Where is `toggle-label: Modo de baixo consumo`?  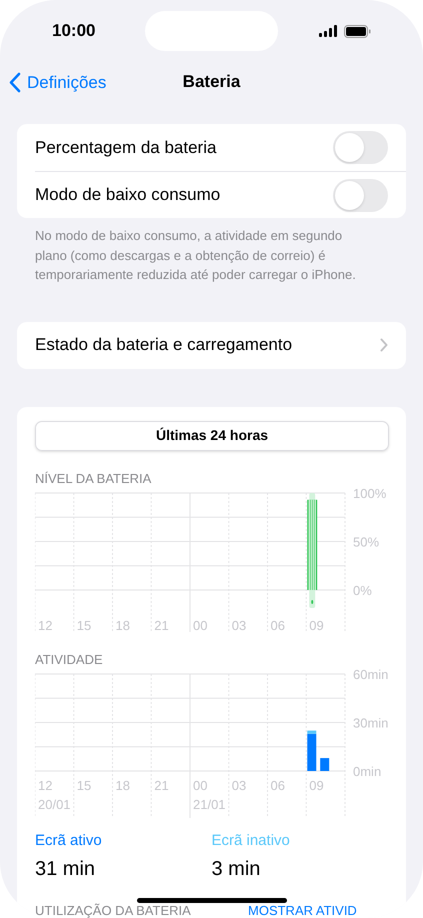 toggle-label: Modo de baixo consumo is located at coordinates (127, 195).